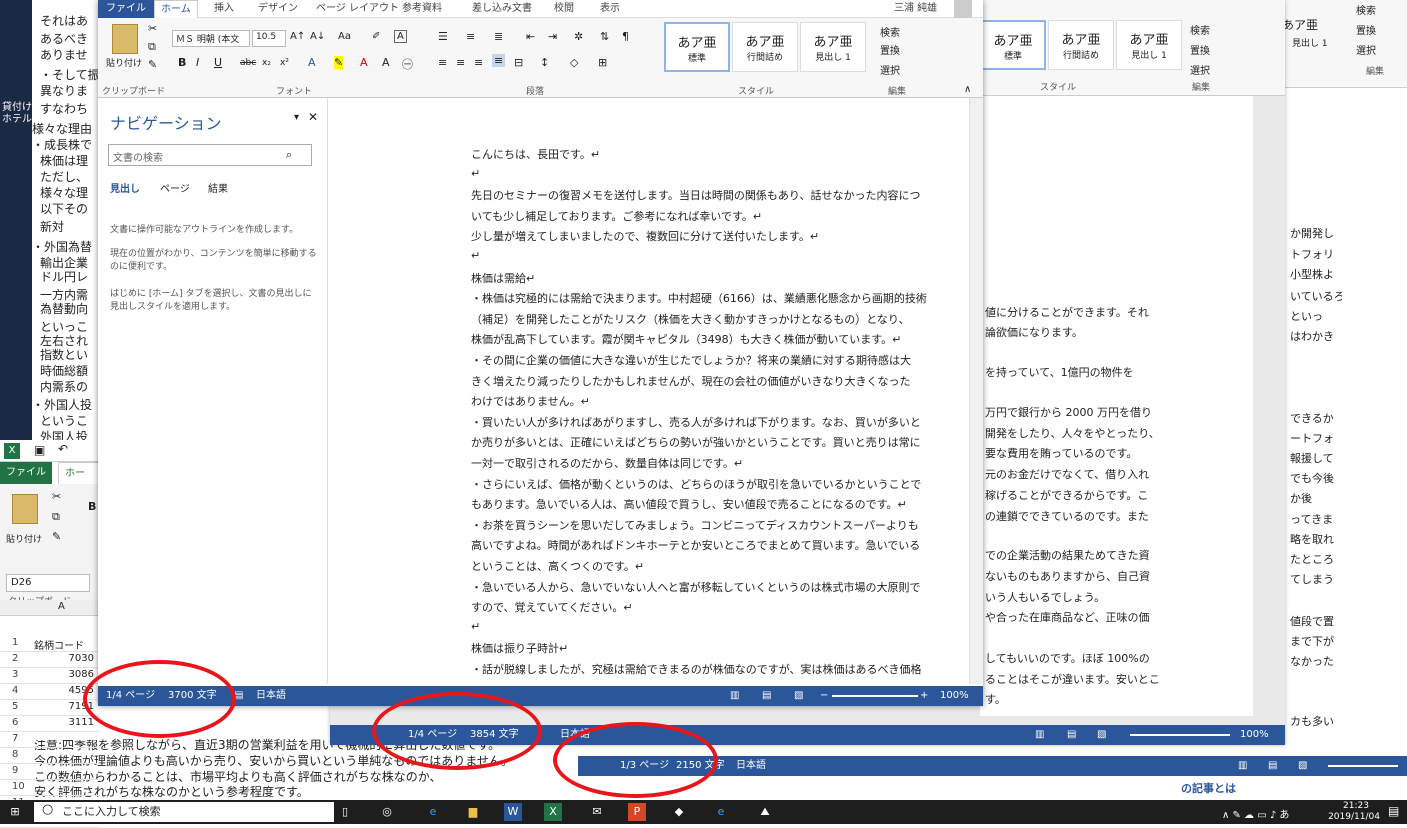  I want to click on scrollbar, so click(976, 391).